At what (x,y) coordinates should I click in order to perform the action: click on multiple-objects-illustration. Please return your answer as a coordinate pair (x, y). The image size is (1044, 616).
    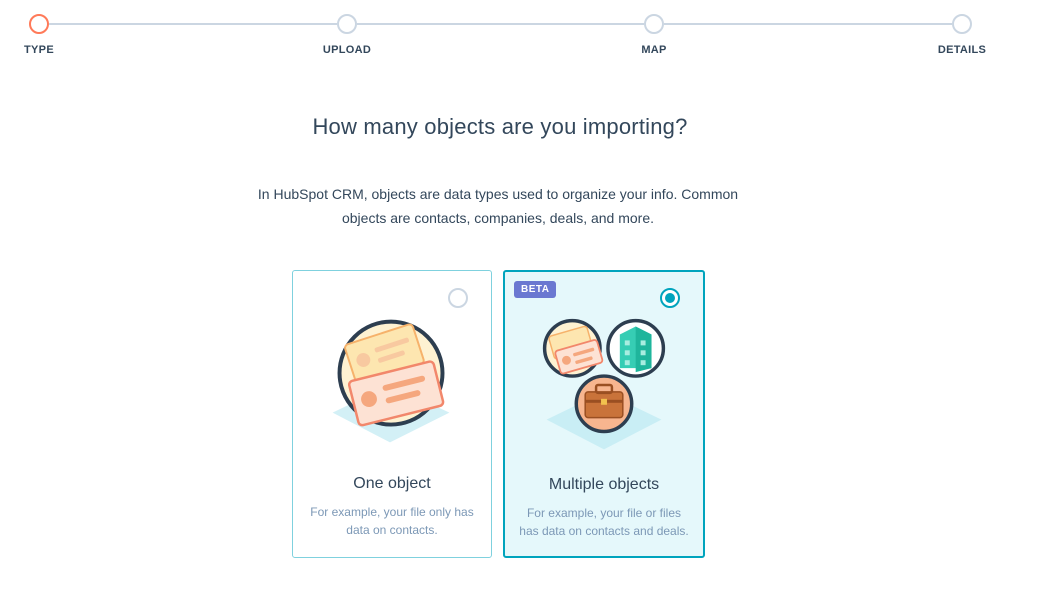
    Looking at the image, I should click on (604, 384).